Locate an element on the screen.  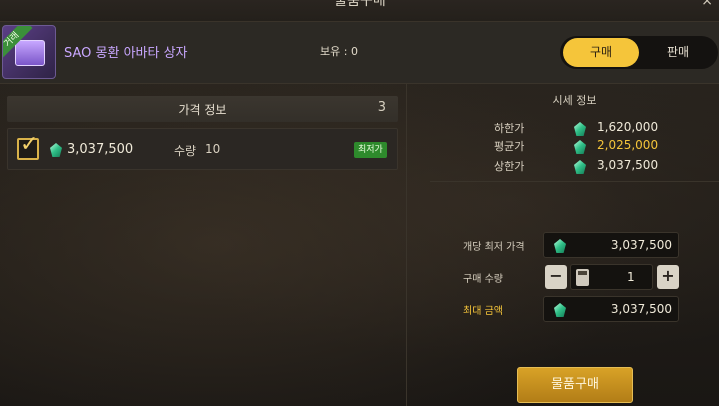
calculator-icon is located at coordinates (582, 277).